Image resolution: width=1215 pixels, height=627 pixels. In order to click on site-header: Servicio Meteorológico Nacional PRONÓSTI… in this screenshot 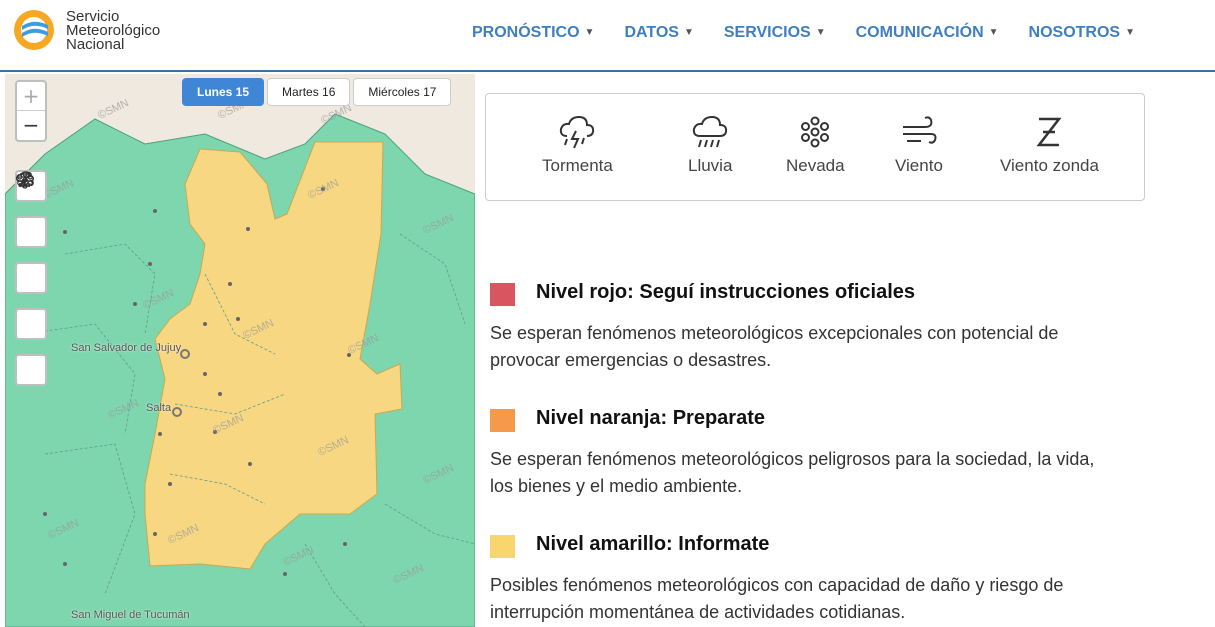, I will do `click(607, 36)`.